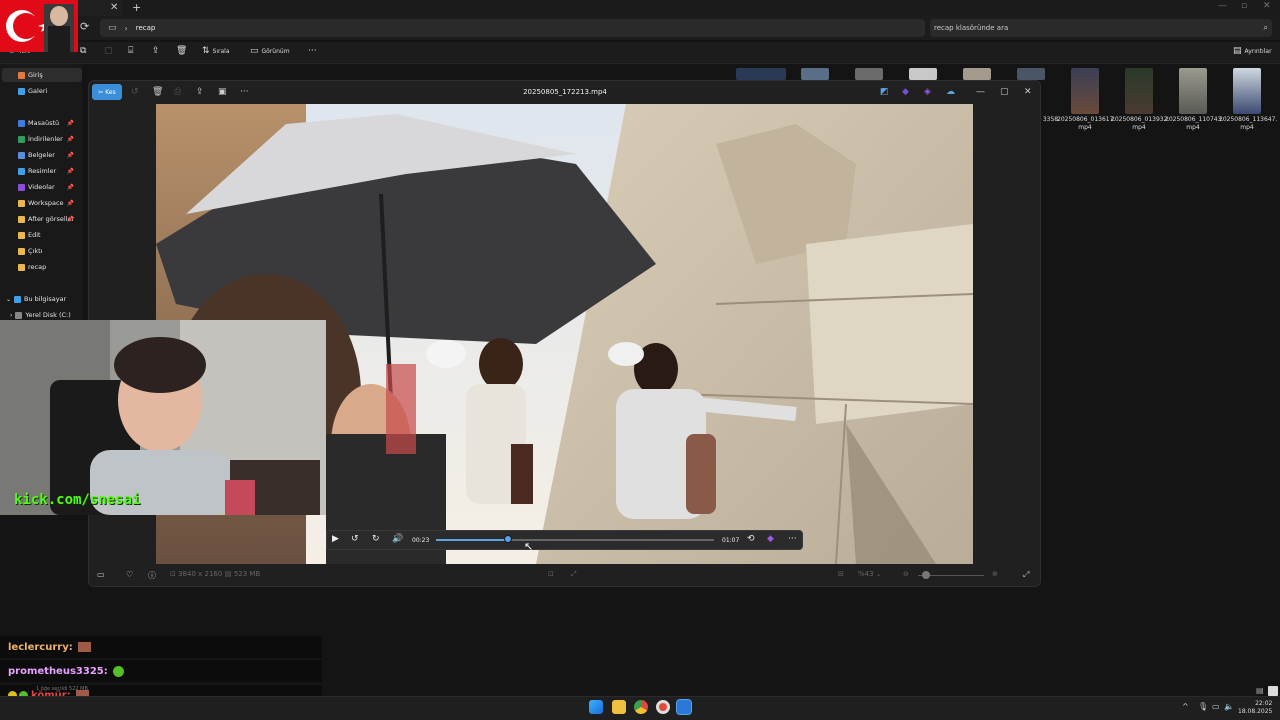  I want to click on details-view-icon: ▤, so click(1260, 690).